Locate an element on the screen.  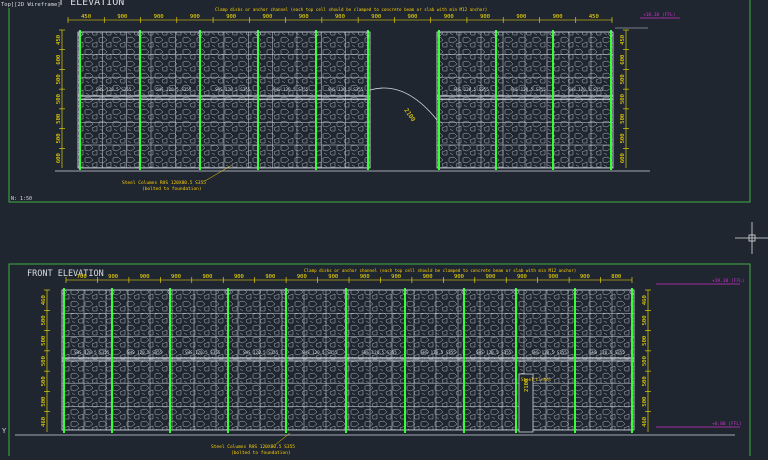
left-side-dimensions-right: 450 600 500 500 500 500 600 is located at coordinates (624, 96).